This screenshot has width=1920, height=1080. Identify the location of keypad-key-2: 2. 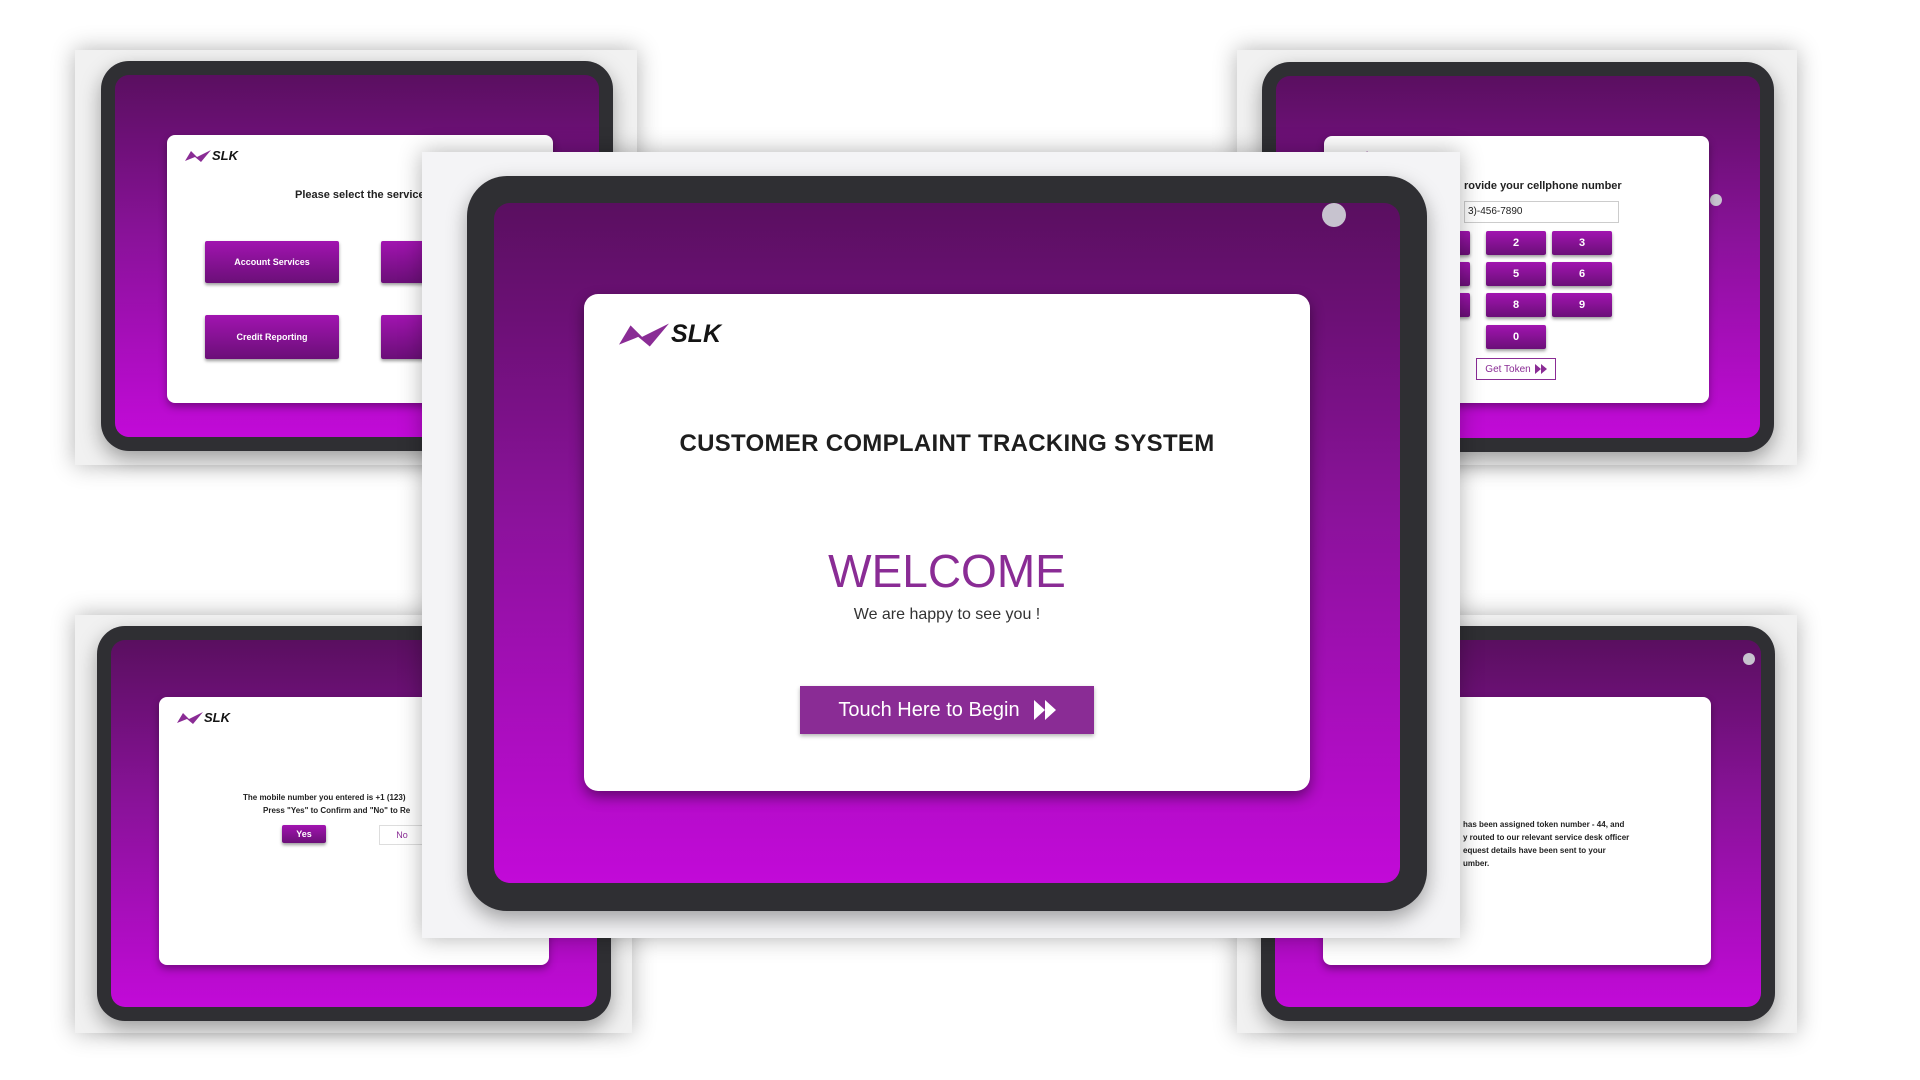
(1516, 243).